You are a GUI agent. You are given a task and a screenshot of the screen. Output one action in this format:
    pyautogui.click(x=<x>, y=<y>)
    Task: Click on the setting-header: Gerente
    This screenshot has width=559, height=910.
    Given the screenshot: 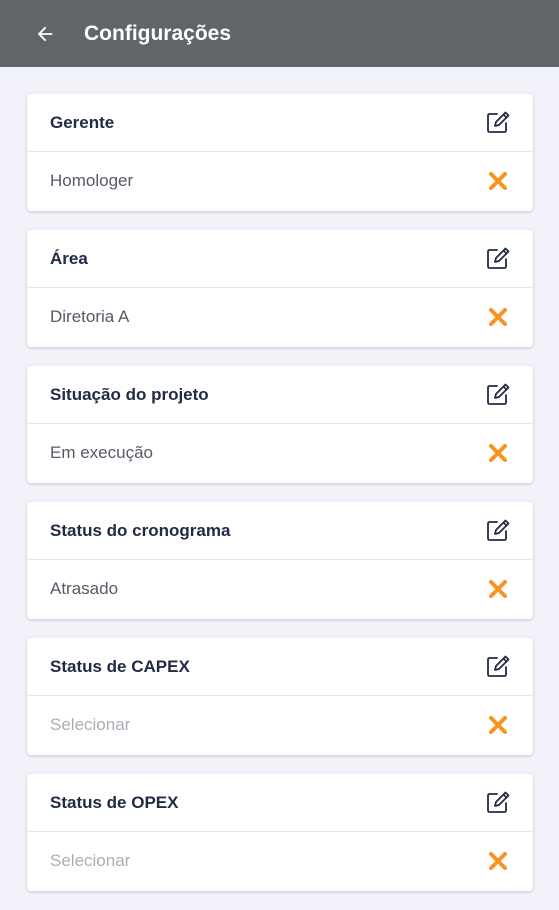 What is the action you would take?
    pyautogui.click(x=280, y=123)
    